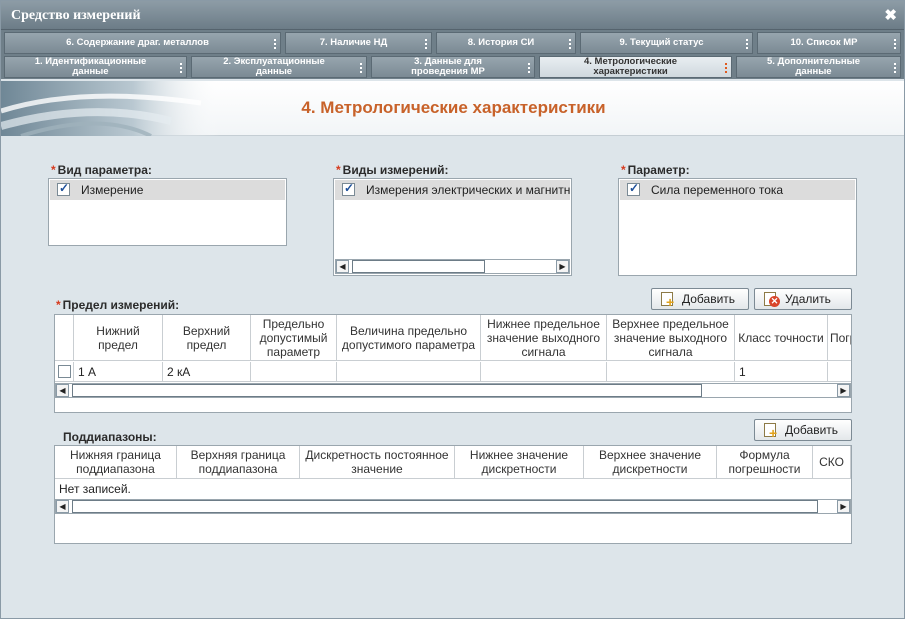 This screenshot has width=905, height=619. I want to click on parameter-list: Сила переменного тока, so click(737, 227).